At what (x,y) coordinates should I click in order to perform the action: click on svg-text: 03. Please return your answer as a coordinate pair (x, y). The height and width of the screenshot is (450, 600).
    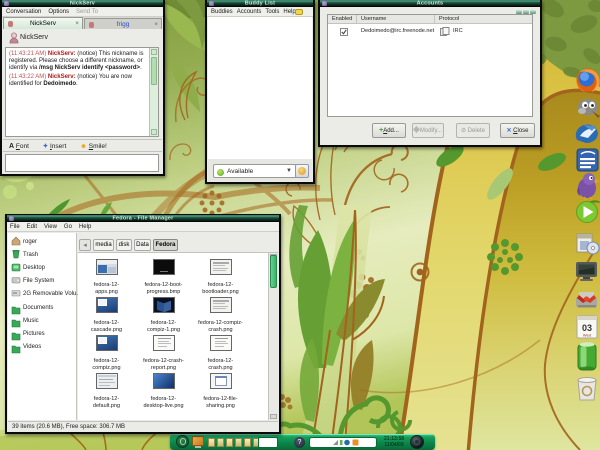
    Looking at the image, I should click on (587, 328).